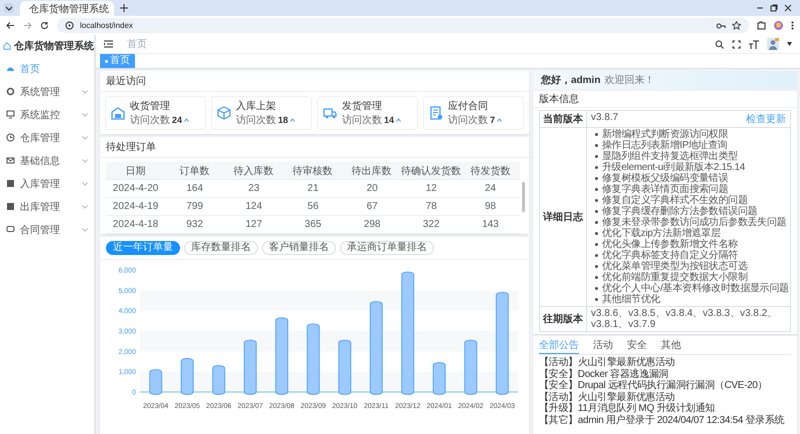 This screenshot has height=434, width=800. What do you see at coordinates (665, 134) in the screenshot?
I see `changelog-item: 新增编程式判断资源访问权限` at bounding box center [665, 134].